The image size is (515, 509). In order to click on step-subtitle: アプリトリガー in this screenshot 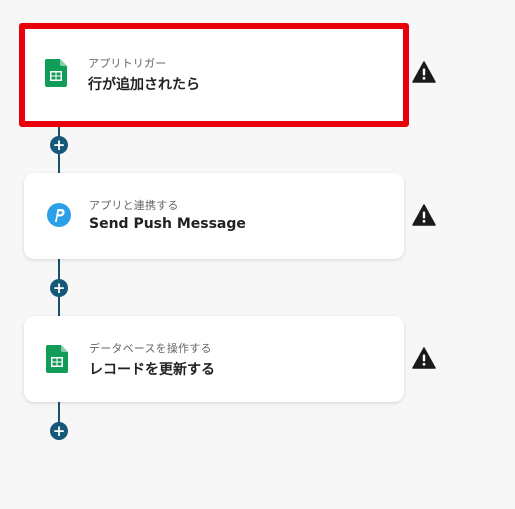, I will do `click(127, 63)`.